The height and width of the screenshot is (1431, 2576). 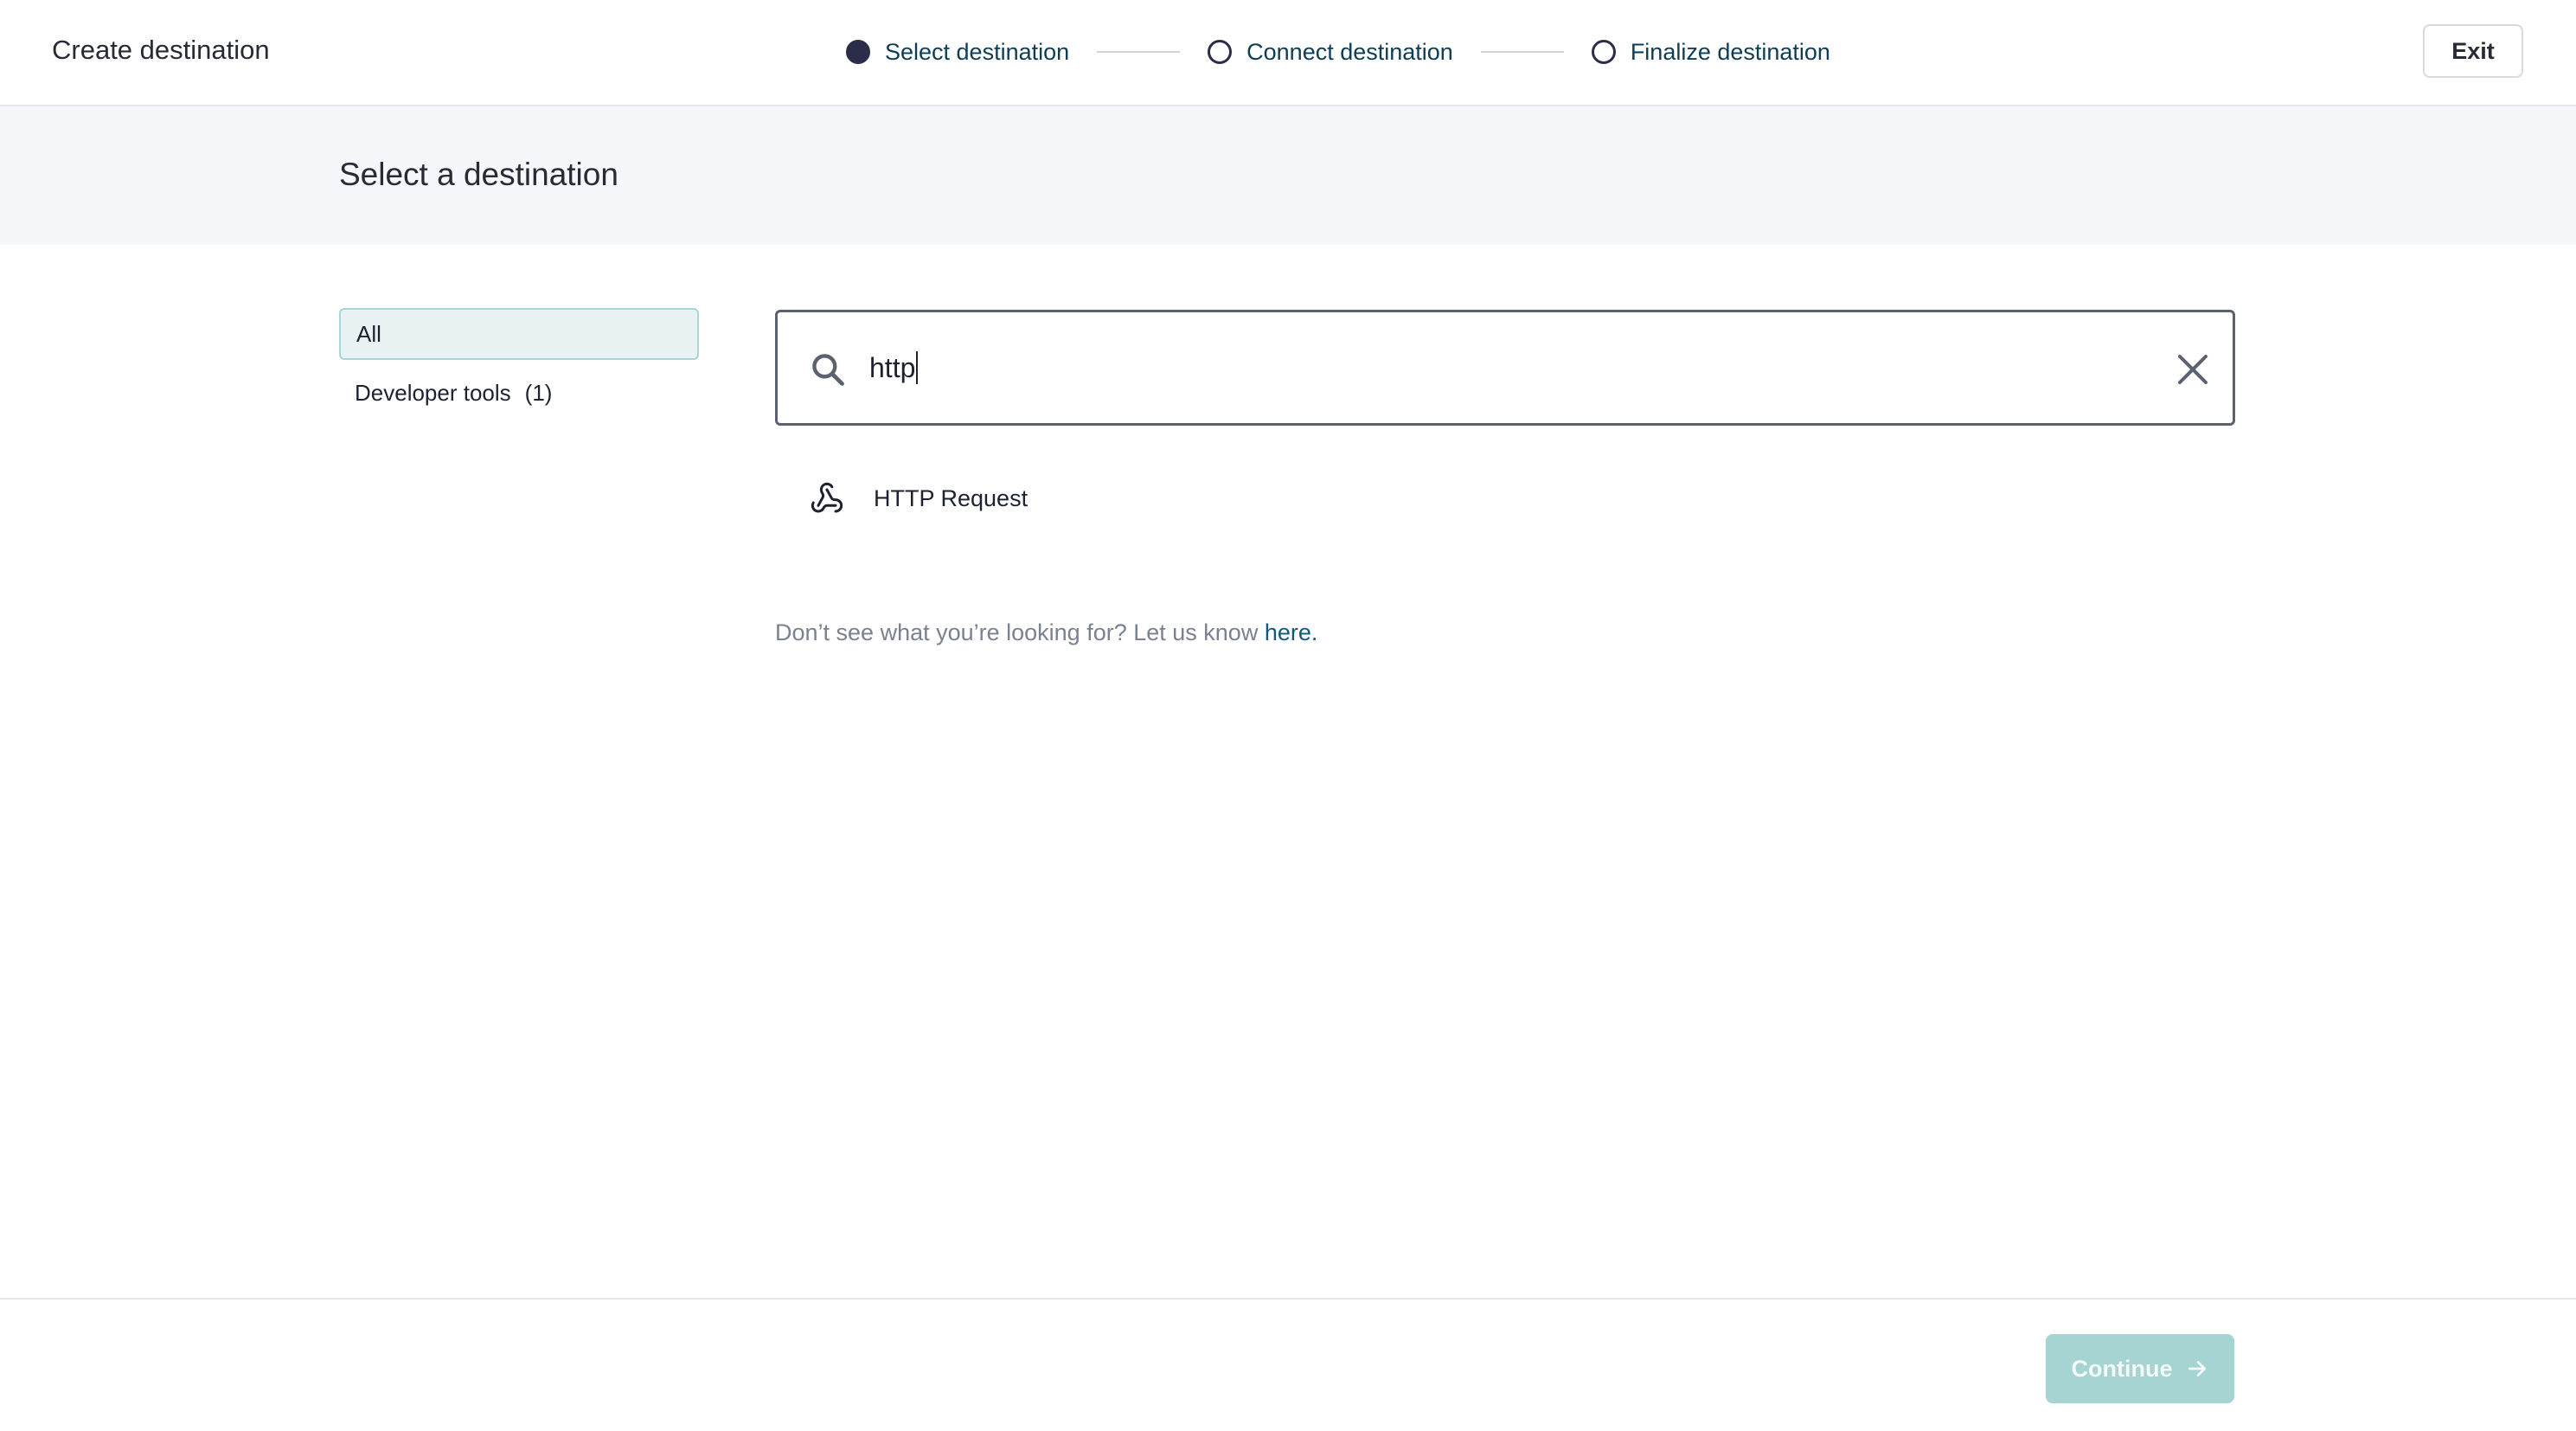 What do you see at coordinates (519, 393) in the screenshot?
I see `category-item-developer-tools: Developer tools (1)` at bounding box center [519, 393].